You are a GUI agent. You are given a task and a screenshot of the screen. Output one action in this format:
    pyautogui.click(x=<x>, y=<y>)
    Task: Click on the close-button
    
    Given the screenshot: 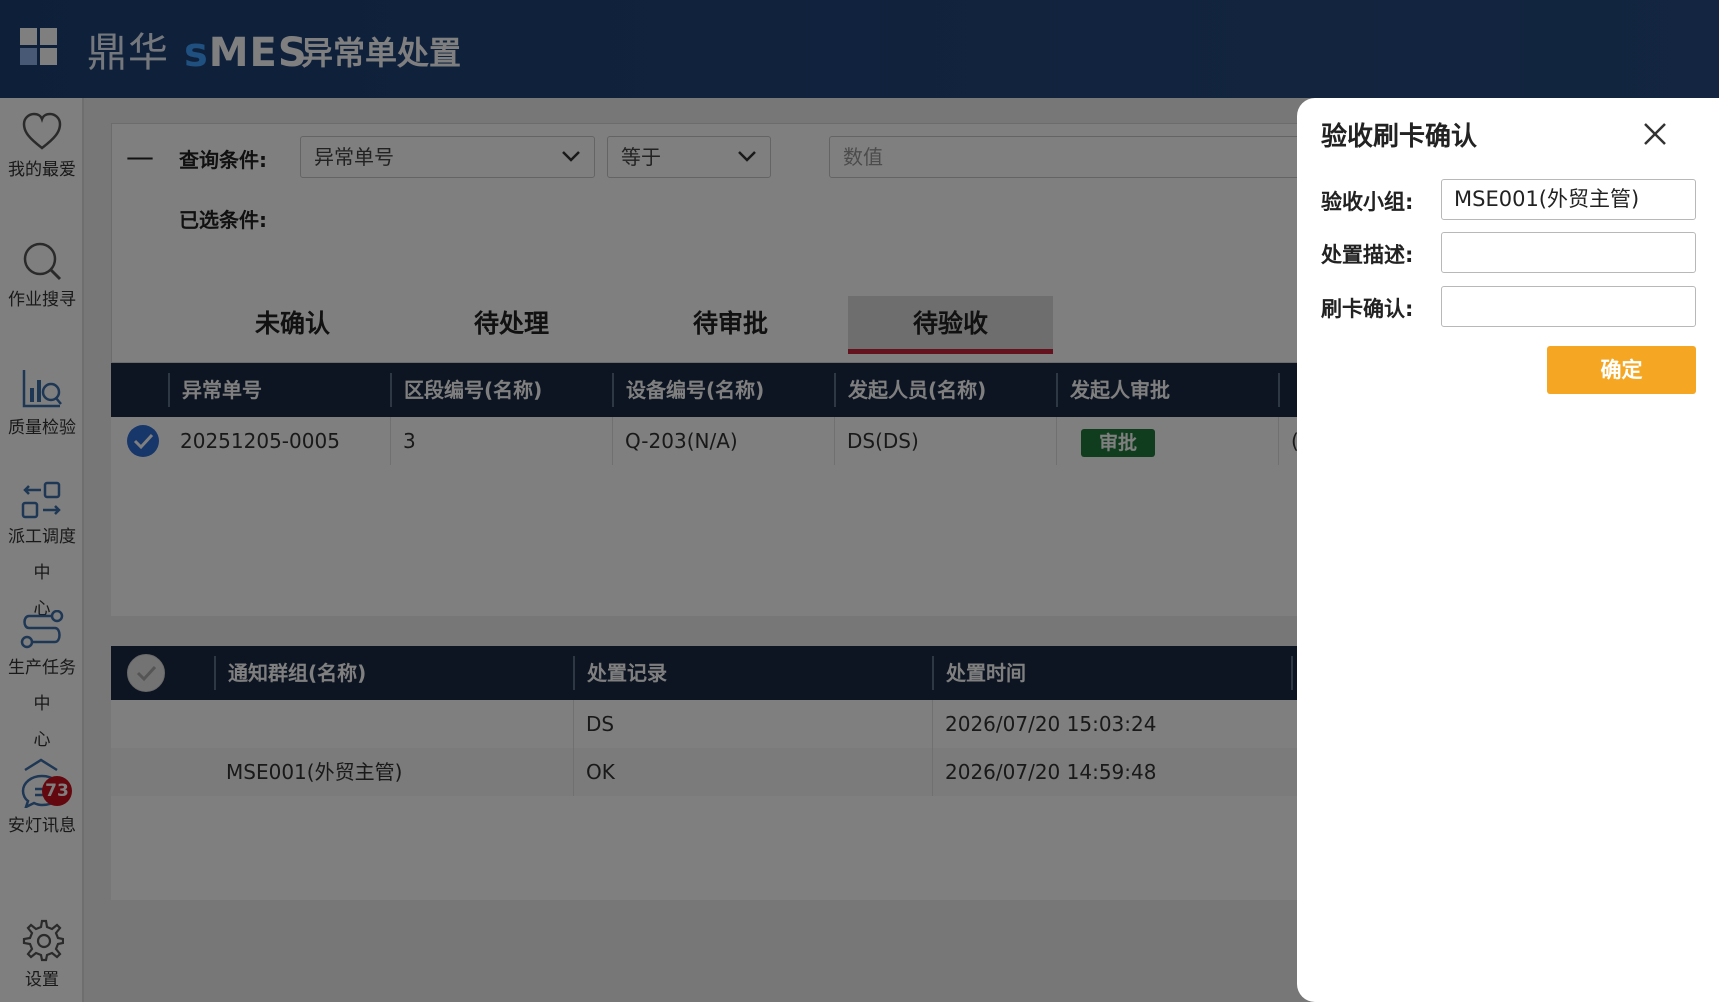 What is the action you would take?
    pyautogui.click(x=1655, y=134)
    